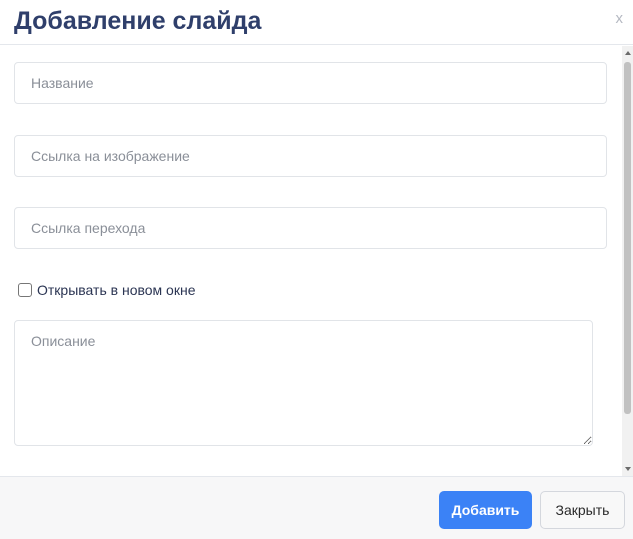  I want to click on add-button: Добавить, so click(485, 510).